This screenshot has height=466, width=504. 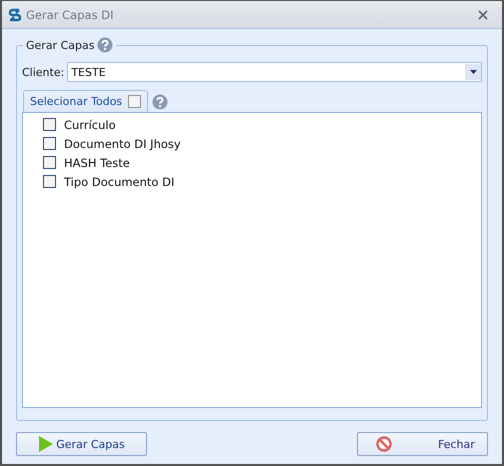 I want to click on close-icon, so click(x=483, y=15).